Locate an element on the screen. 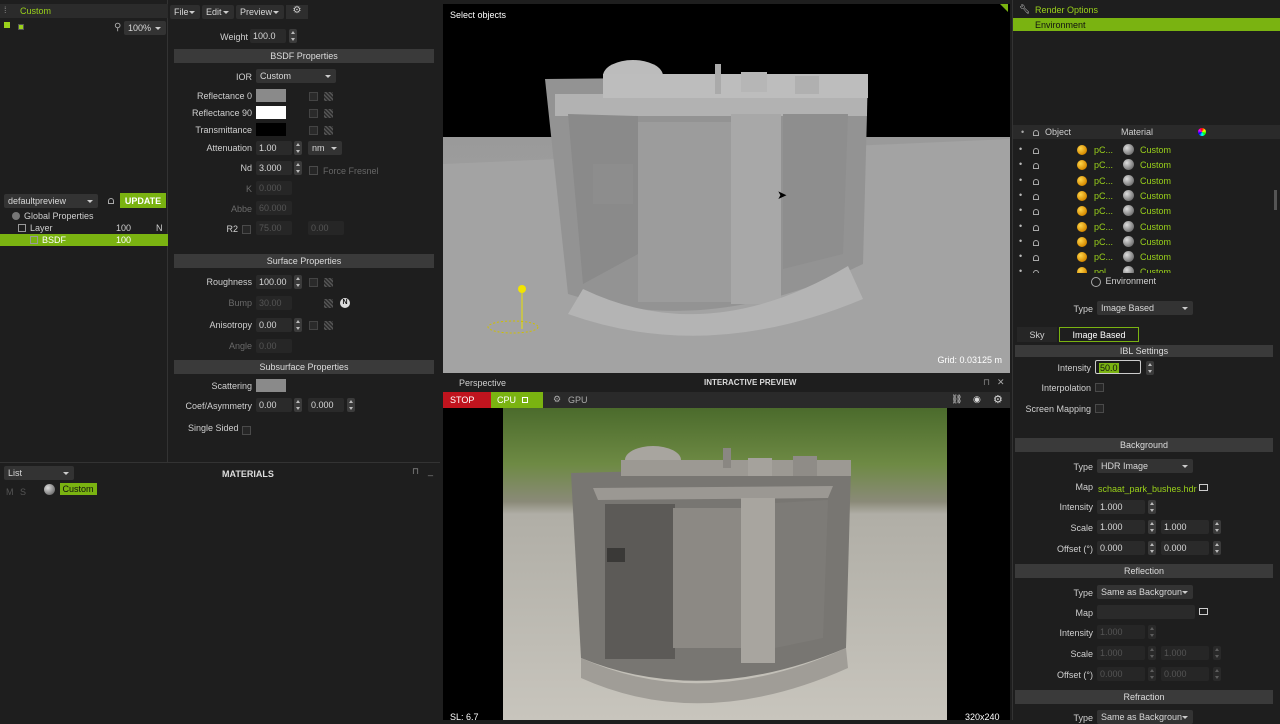 This screenshot has width=1280, height=724. anisotropy-spinner is located at coordinates (298, 325).